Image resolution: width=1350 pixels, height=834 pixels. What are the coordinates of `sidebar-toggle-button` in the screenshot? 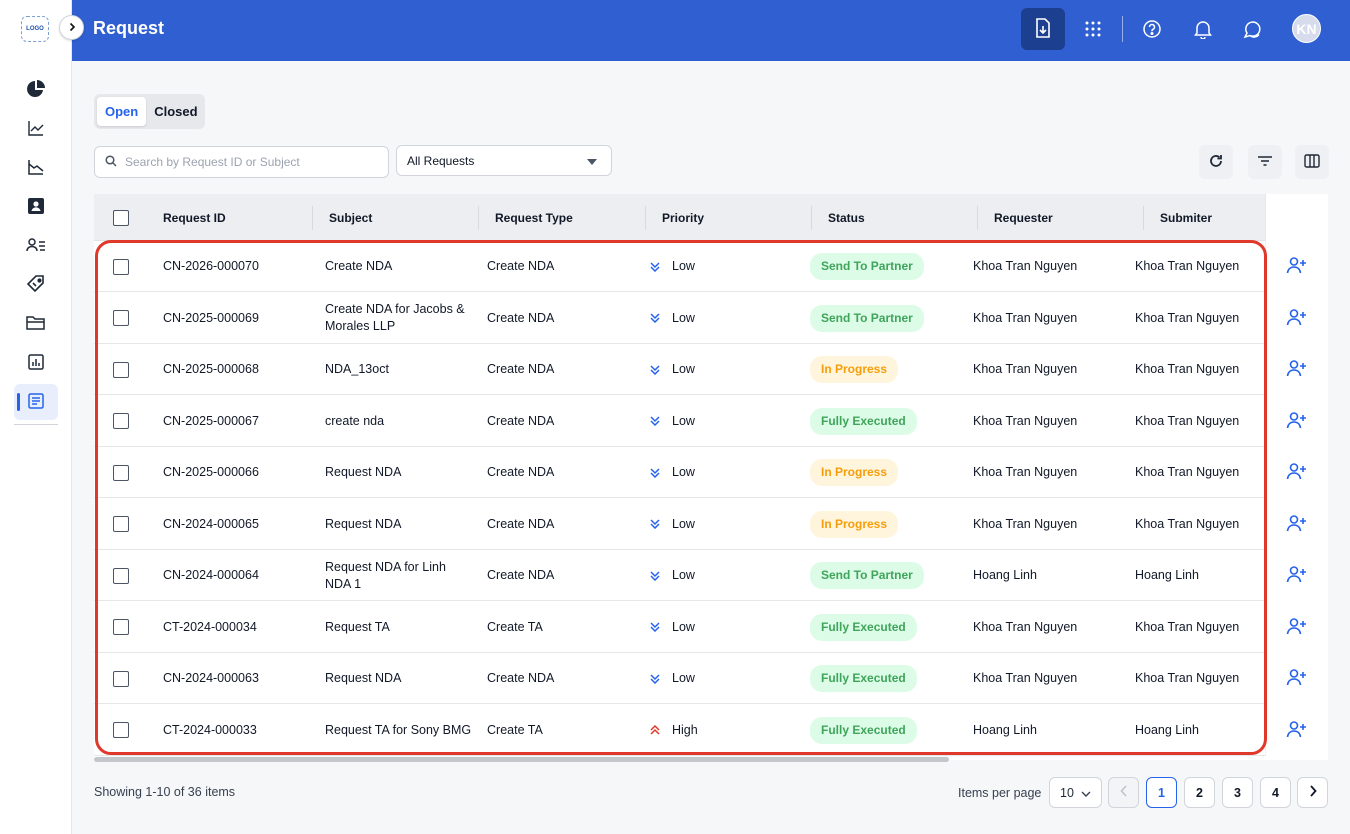 It's located at (71, 27).